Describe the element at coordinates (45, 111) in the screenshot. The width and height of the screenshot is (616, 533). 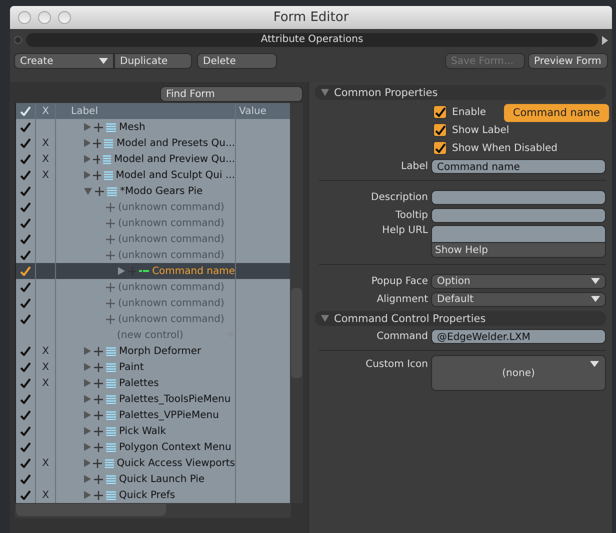
I see `column-header: X` at that location.